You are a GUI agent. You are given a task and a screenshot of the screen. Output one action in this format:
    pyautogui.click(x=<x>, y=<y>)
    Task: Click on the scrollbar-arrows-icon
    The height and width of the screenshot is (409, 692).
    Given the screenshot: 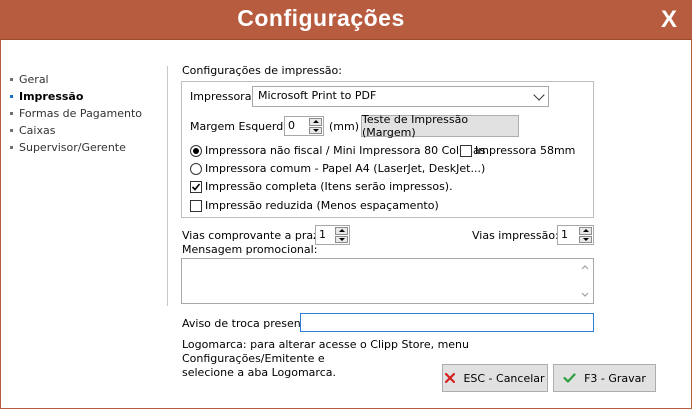 What is the action you would take?
    pyautogui.click(x=585, y=281)
    